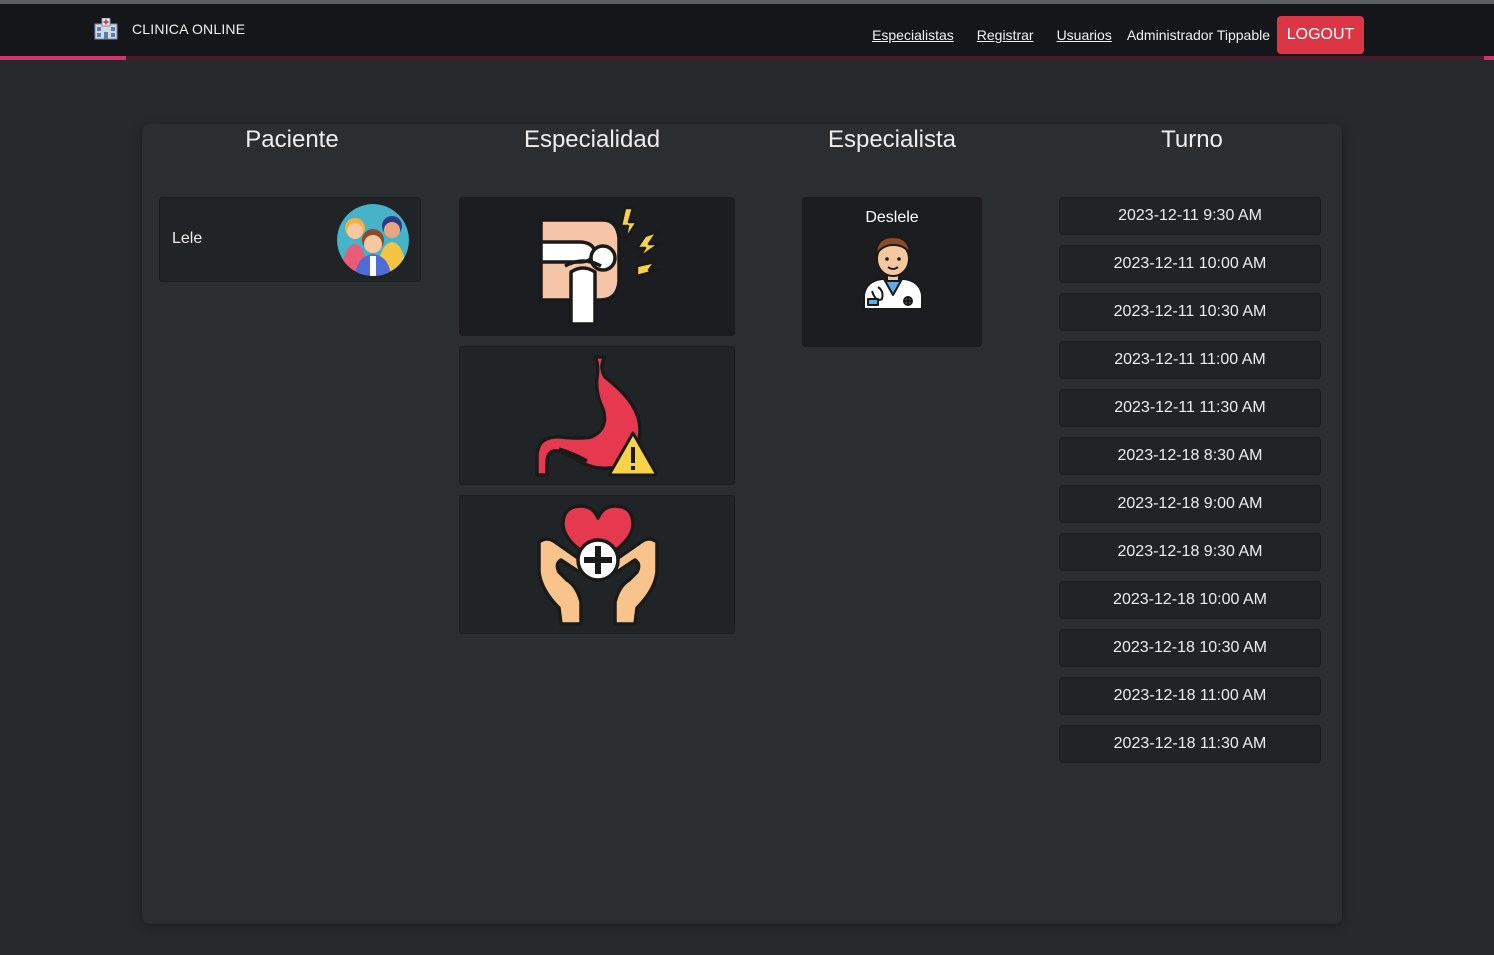 The width and height of the screenshot is (1494, 955). I want to click on heart-care-icon, so click(598, 565).